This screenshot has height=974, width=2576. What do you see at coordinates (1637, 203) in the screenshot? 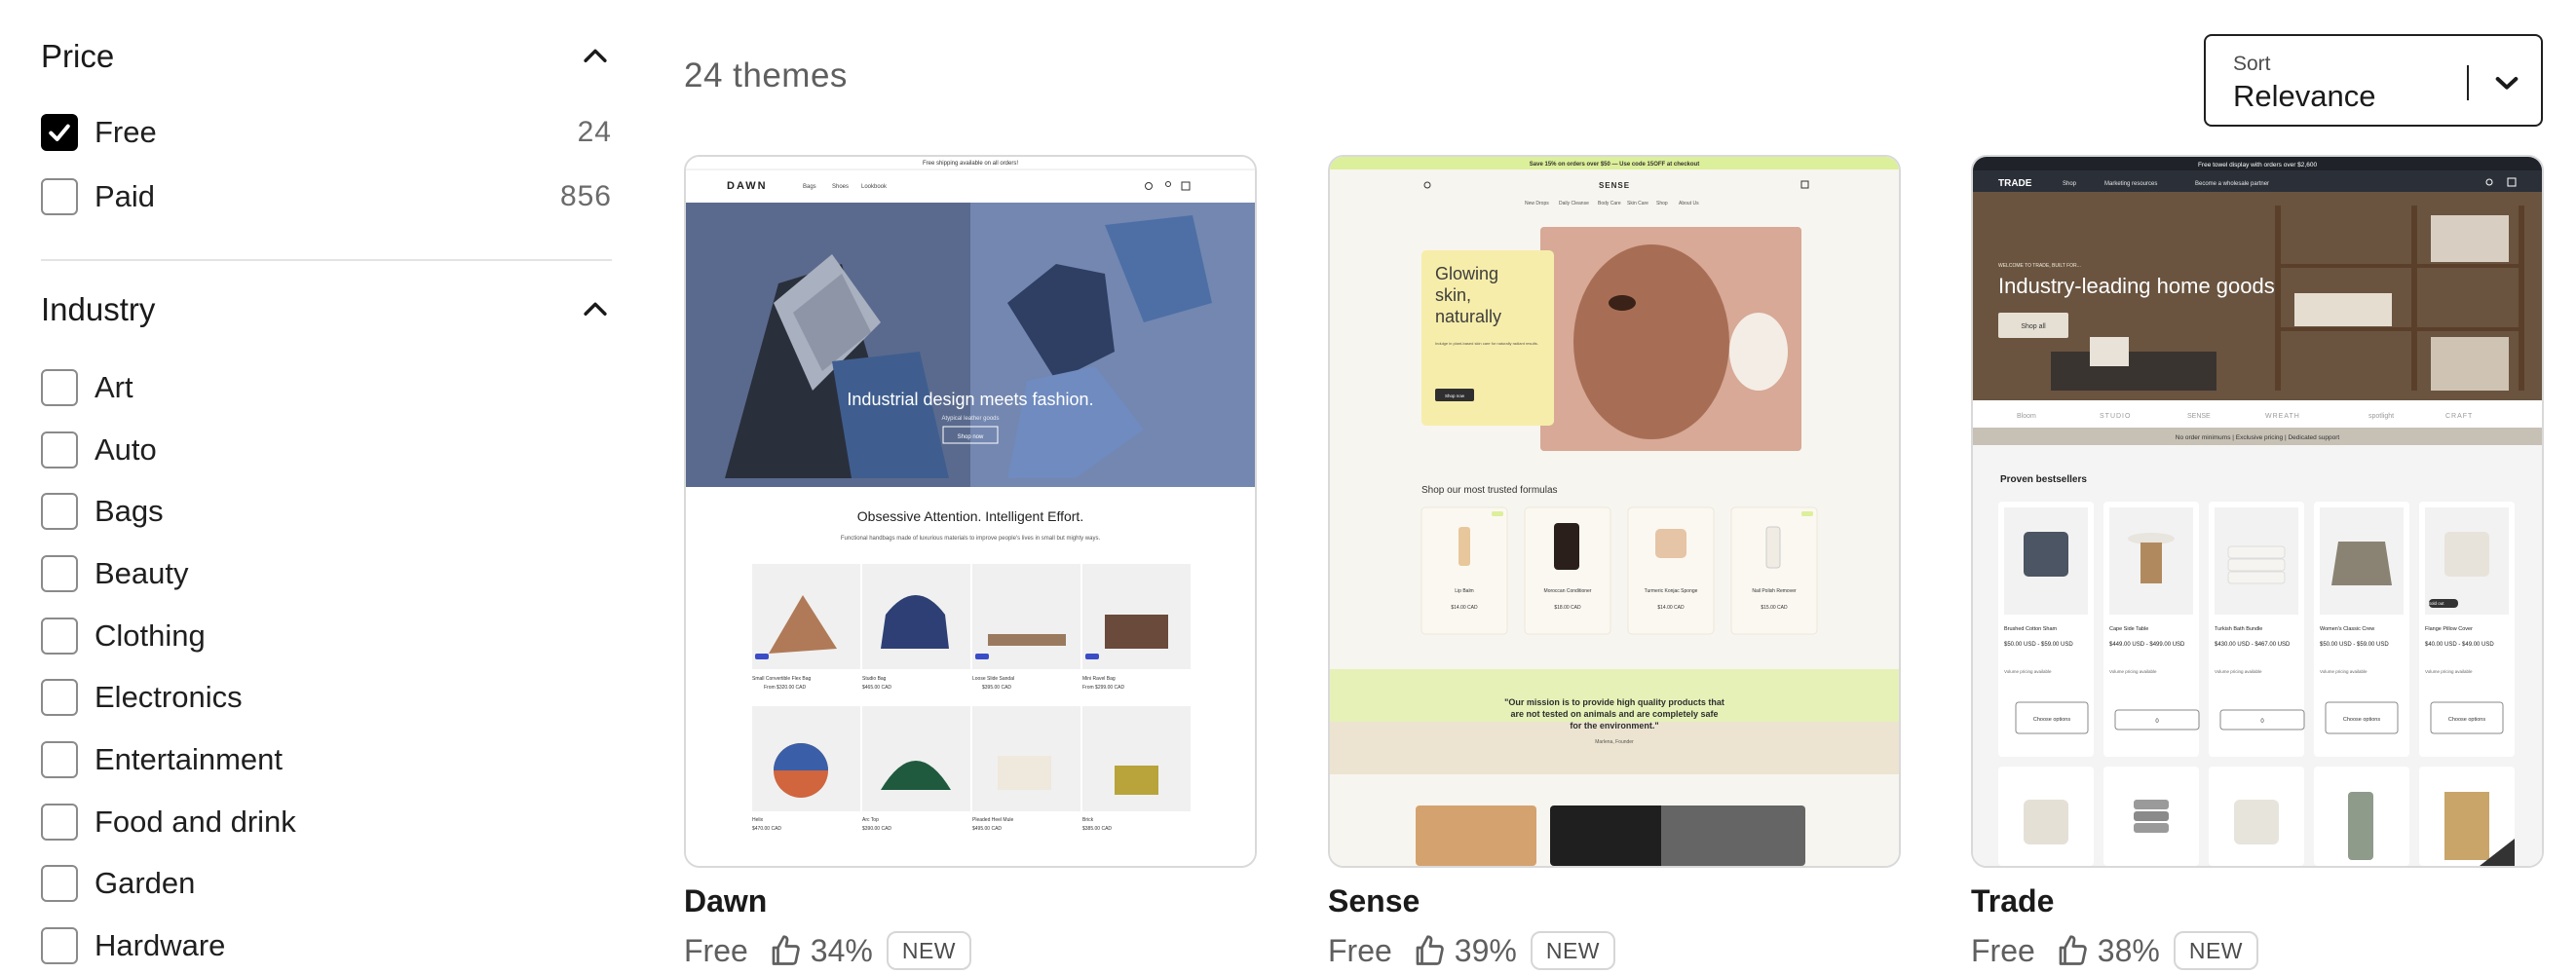
I see `sense-nav-item: Skin Care` at bounding box center [1637, 203].